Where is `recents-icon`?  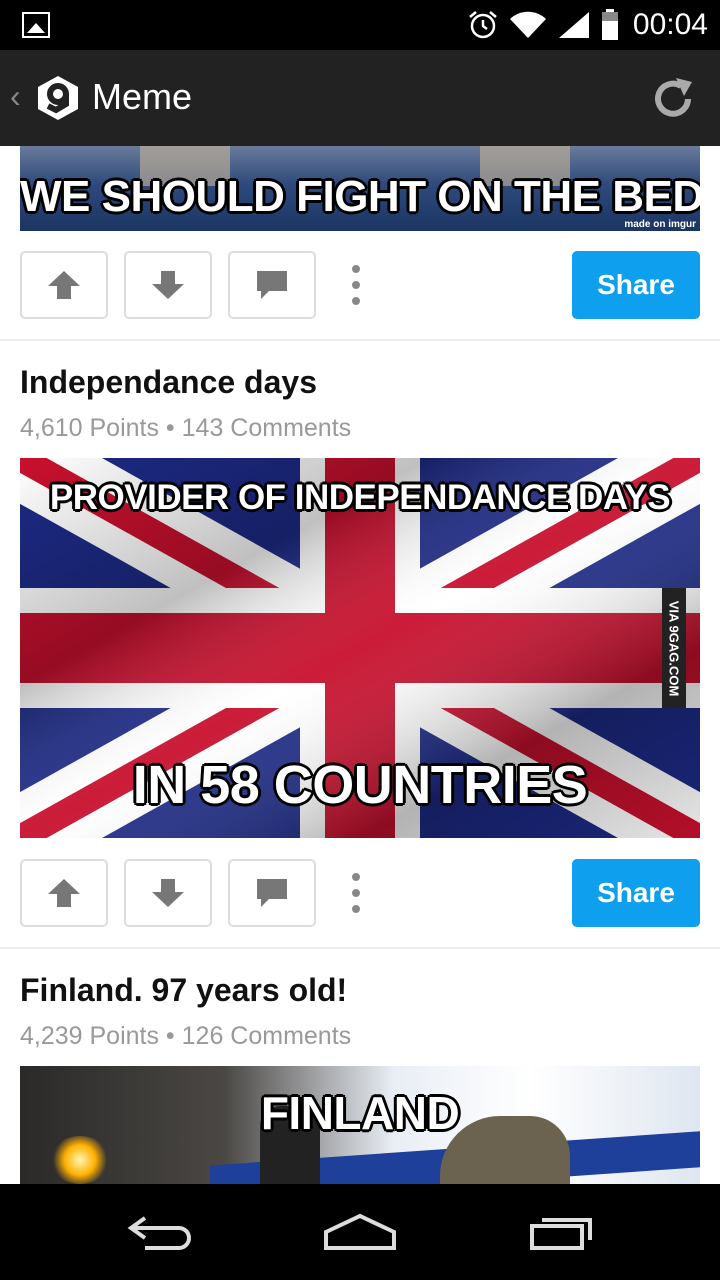
recents-icon is located at coordinates (561, 1234).